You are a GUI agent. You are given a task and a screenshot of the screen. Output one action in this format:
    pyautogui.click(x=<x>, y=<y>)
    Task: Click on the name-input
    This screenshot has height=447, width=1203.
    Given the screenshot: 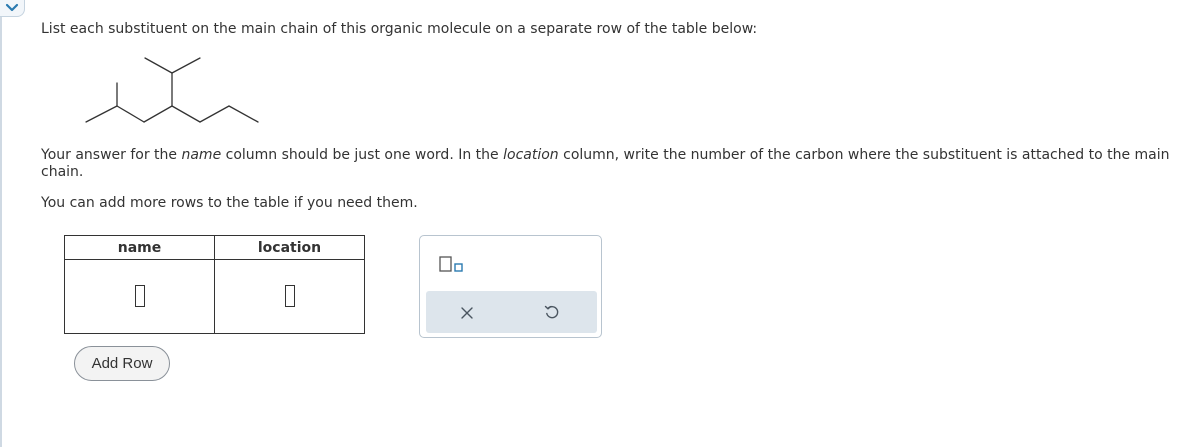 What is the action you would take?
    pyautogui.click(x=139, y=295)
    